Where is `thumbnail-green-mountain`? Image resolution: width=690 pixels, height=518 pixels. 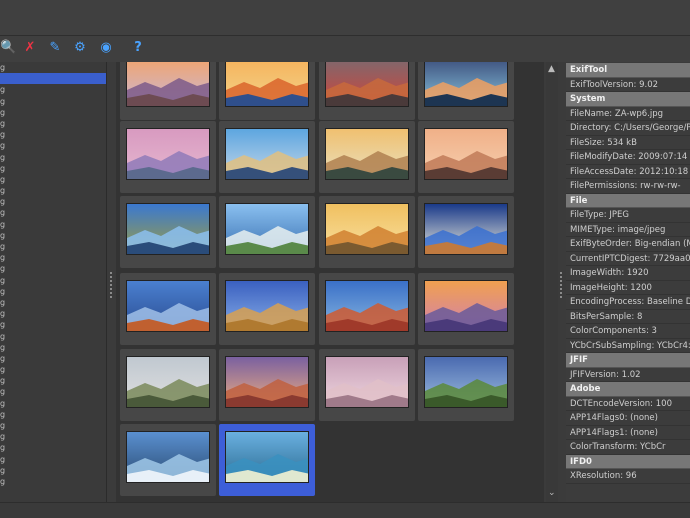 thumbnail-green-mountain is located at coordinates (466, 385).